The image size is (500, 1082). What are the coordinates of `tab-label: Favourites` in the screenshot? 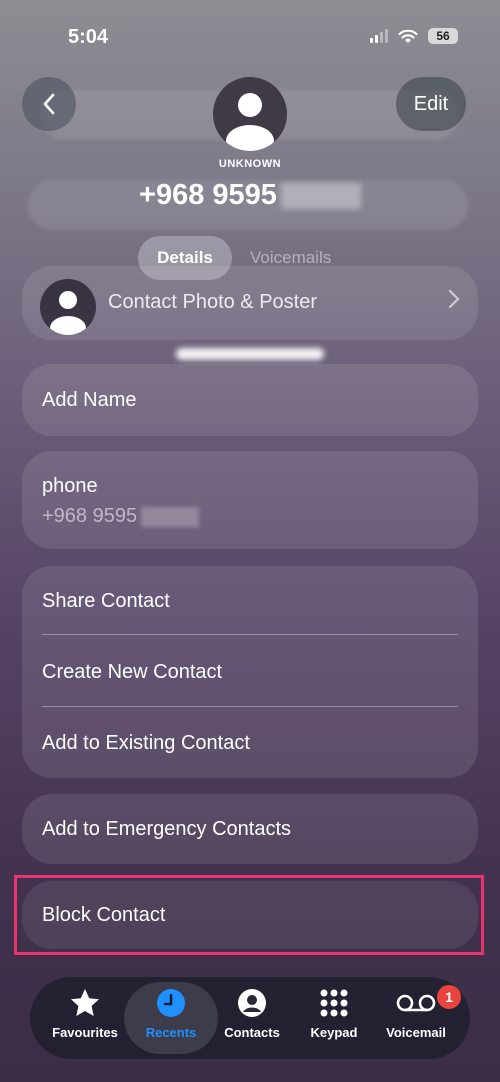 It's located at (85, 1032).